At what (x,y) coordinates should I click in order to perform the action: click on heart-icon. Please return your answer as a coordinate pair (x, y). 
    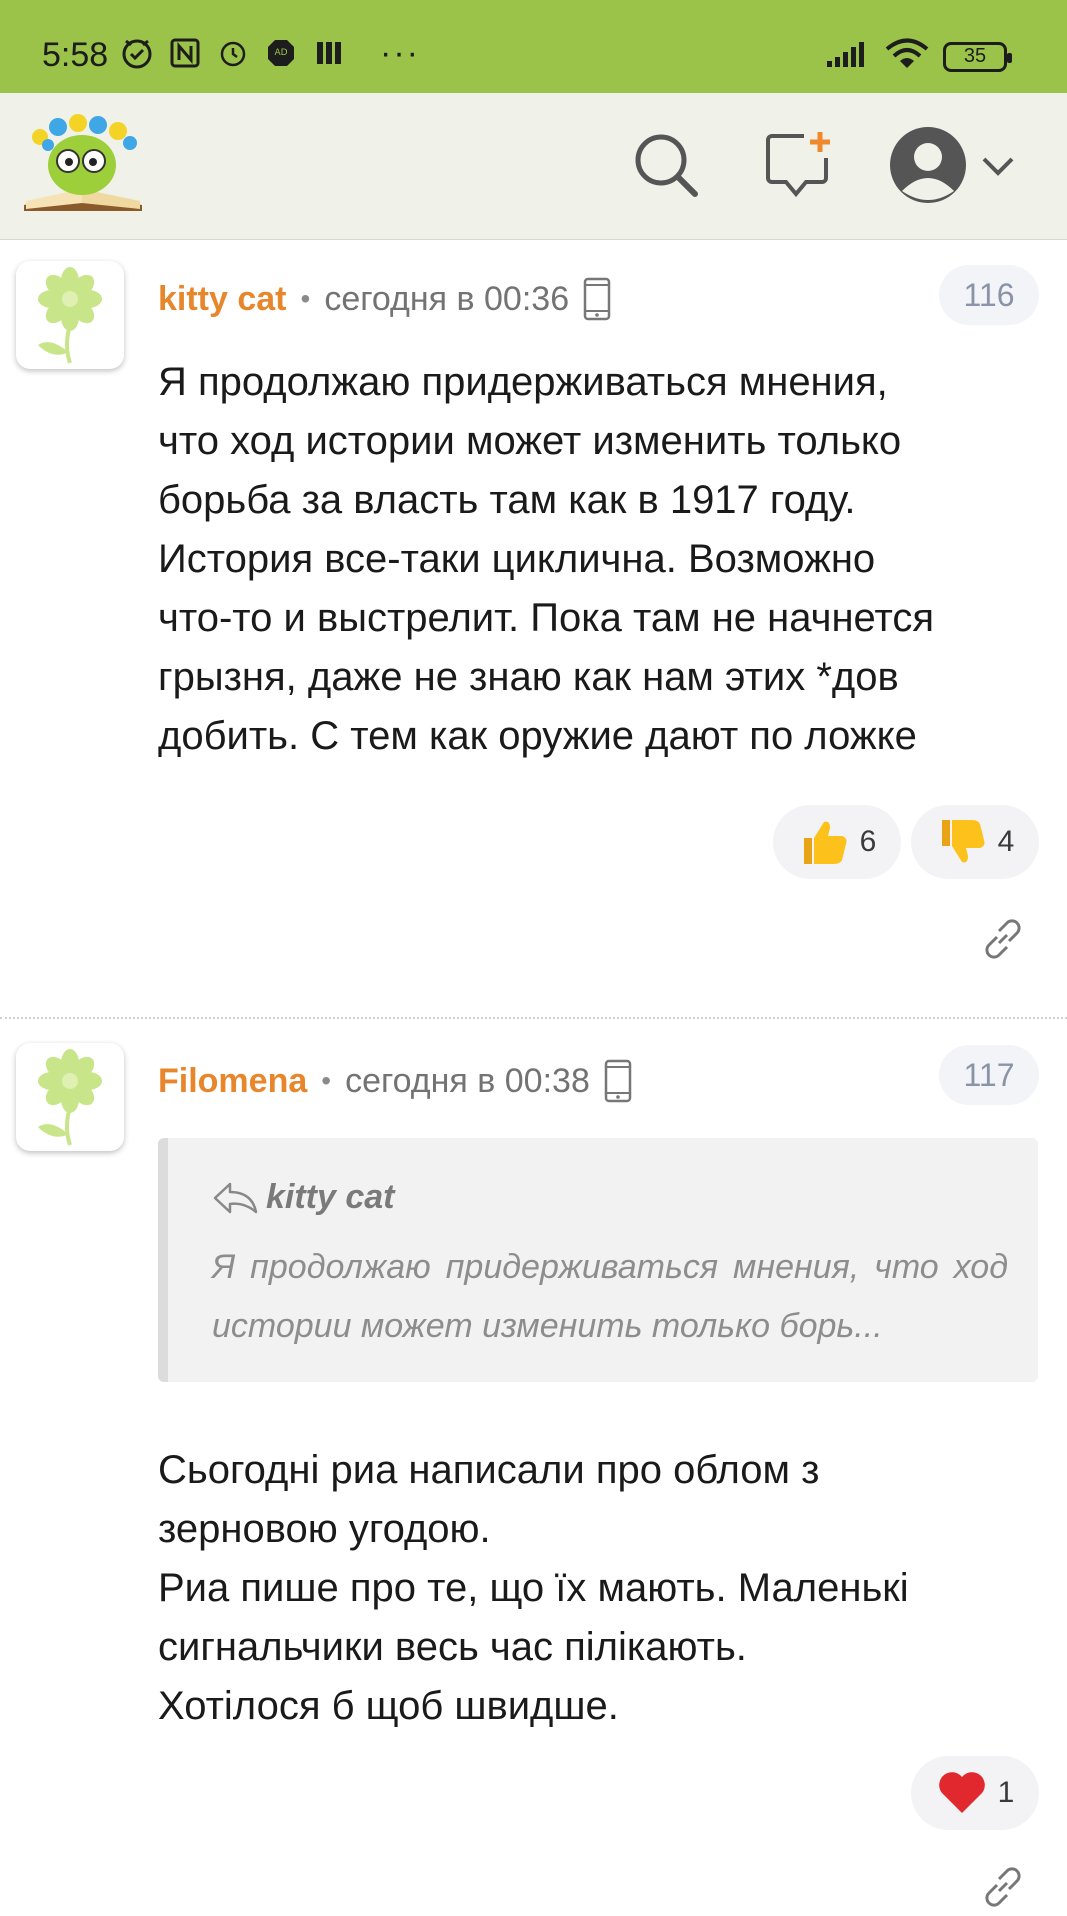
    Looking at the image, I should click on (961, 1792).